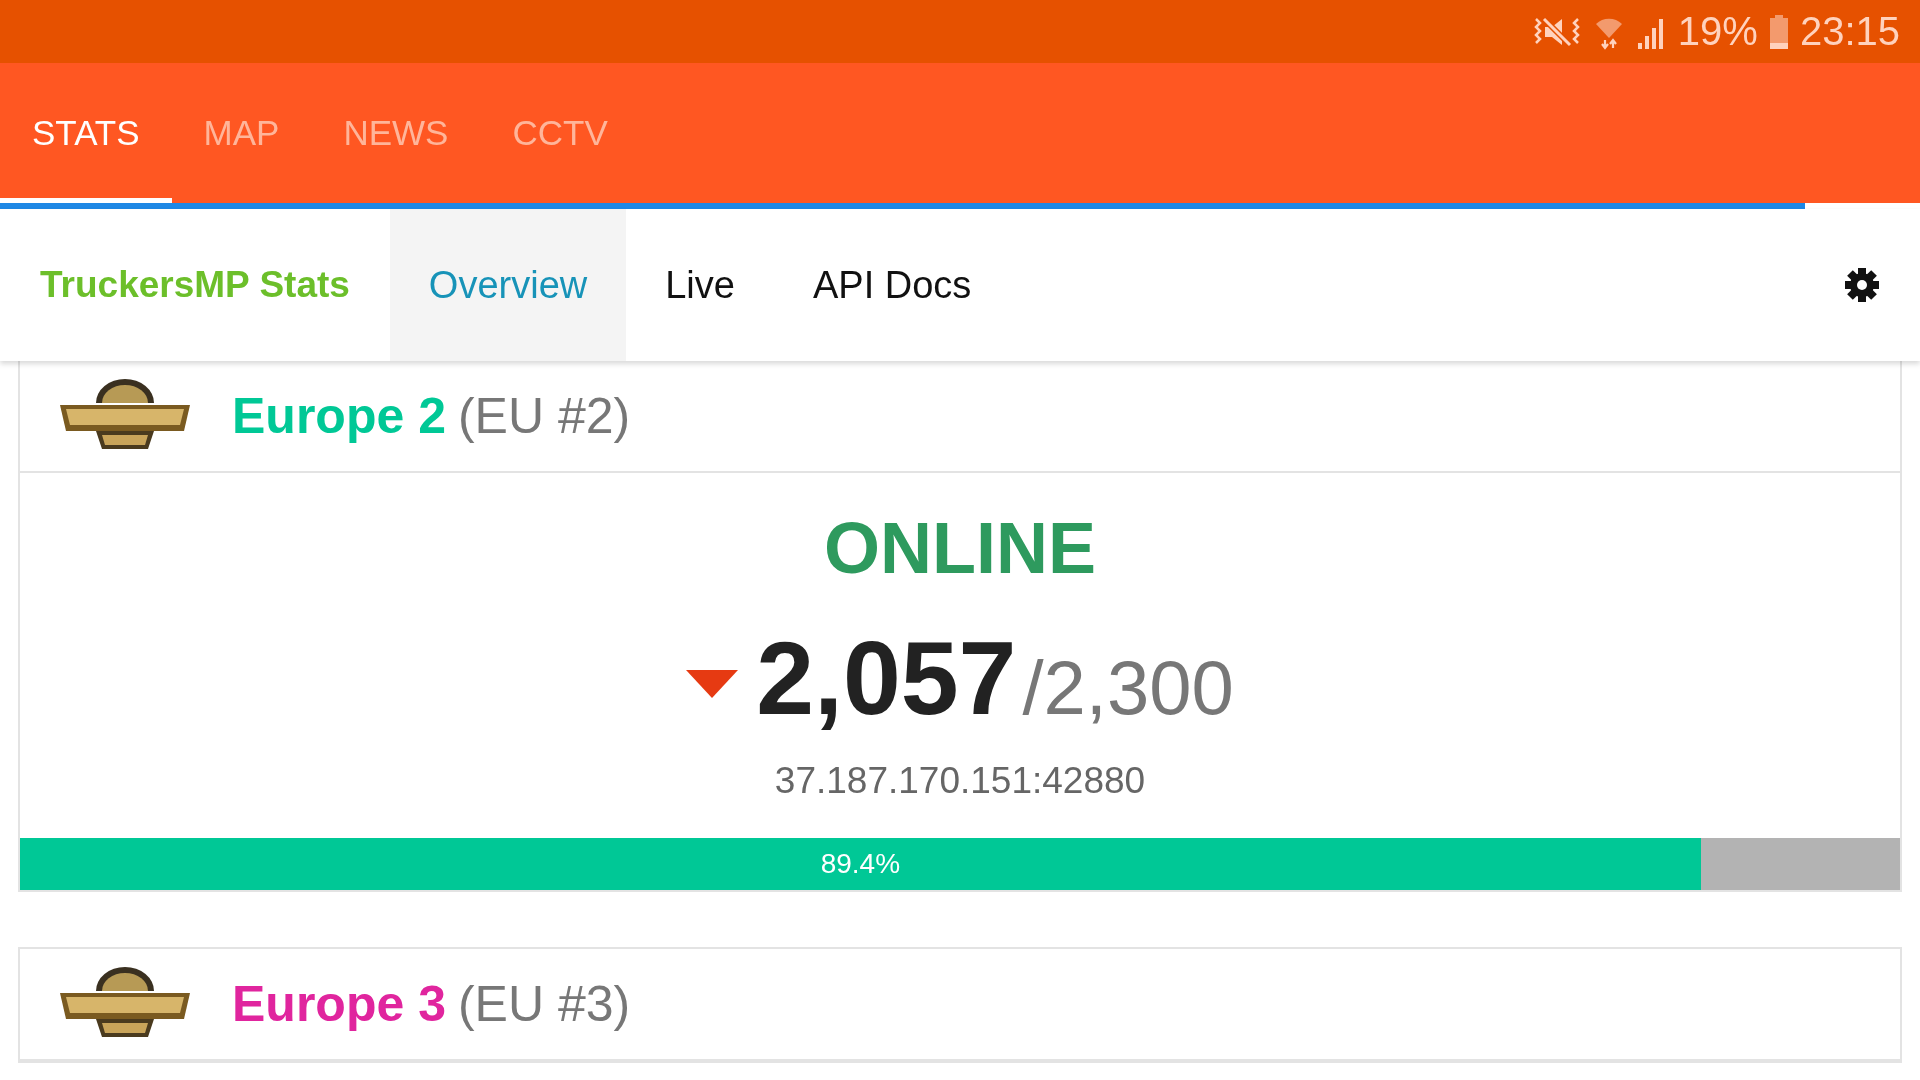 Image resolution: width=1920 pixels, height=1080 pixels. Describe the element at coordinates (195, 285) in the screenshot. I see `brand-link: TruckersMP Stats` at that location.